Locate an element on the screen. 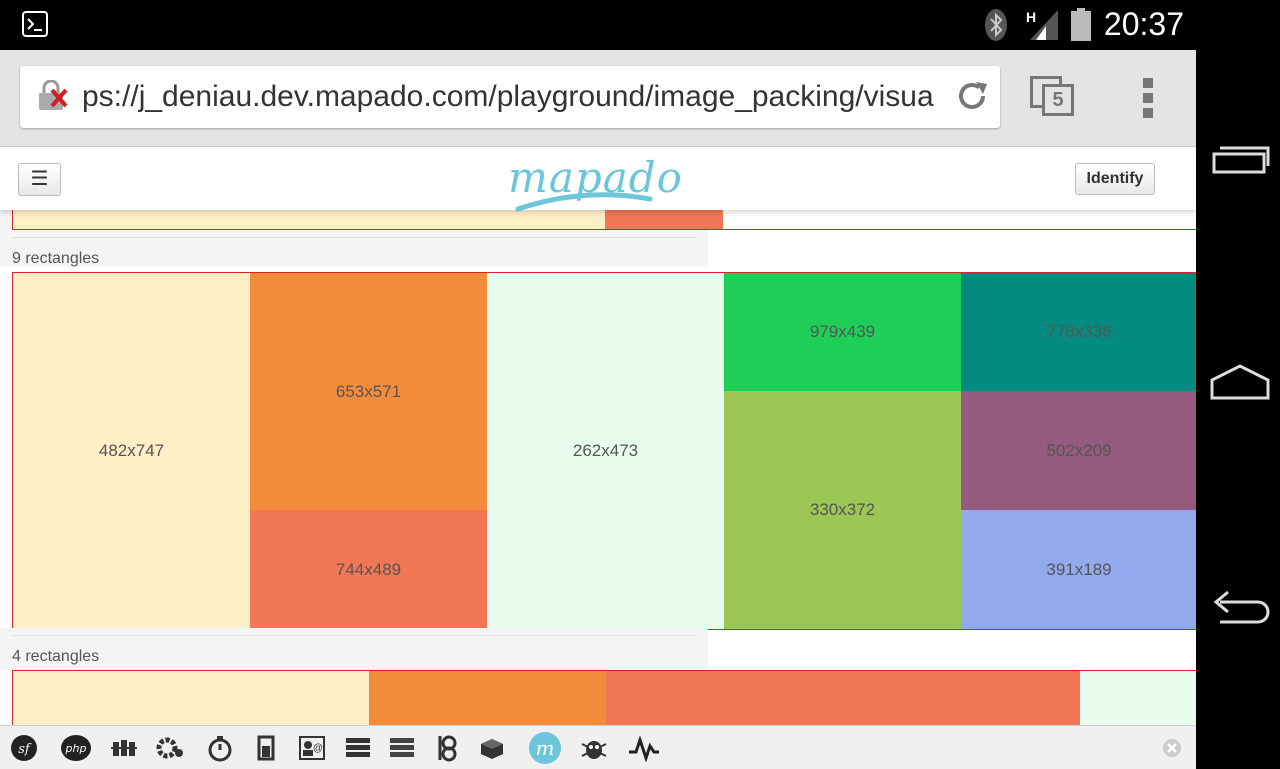  home-icon is located at coordinates (1240, 382).